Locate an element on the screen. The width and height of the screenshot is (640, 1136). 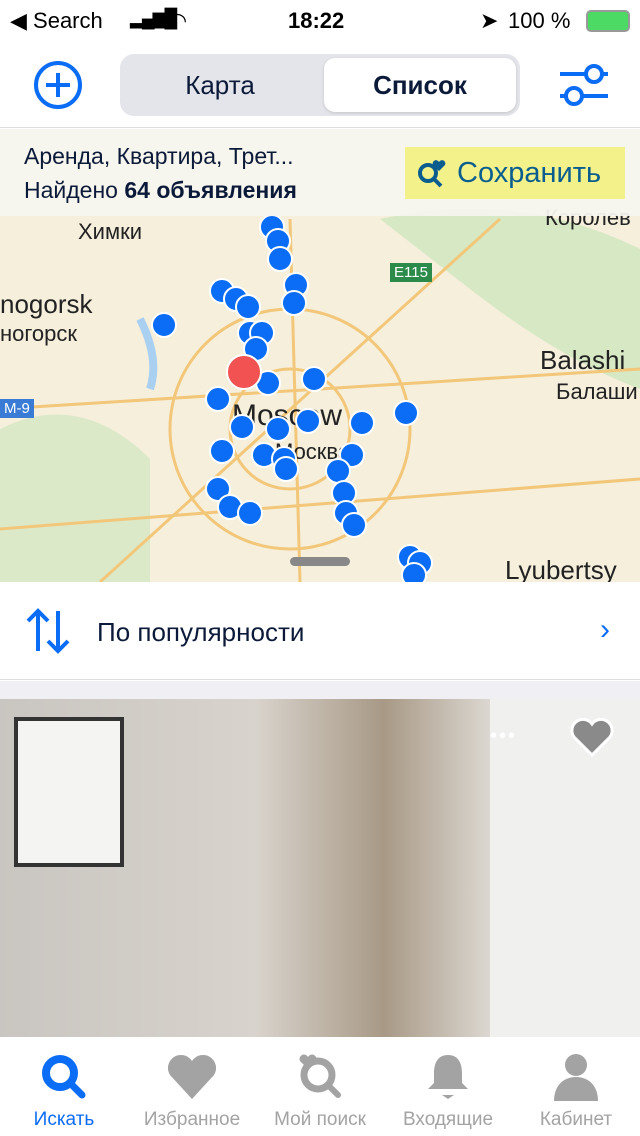
filter-icon is located at coordinates (584, 85).